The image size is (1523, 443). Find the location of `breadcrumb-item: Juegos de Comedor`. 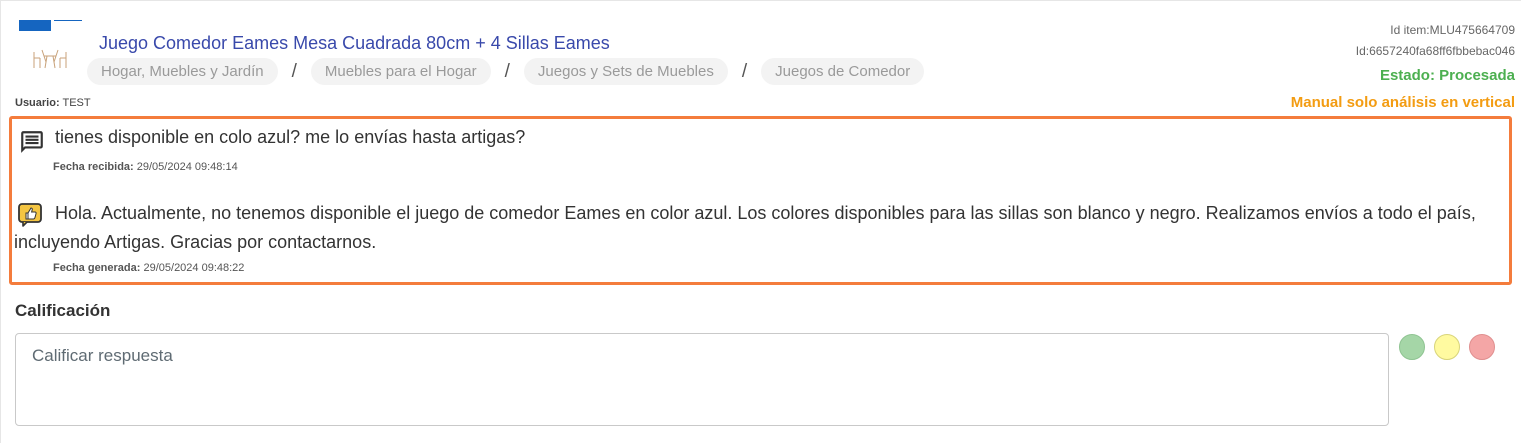

breadcrumb-item: Juegos de Comedor is located at coordinates (843, 71).